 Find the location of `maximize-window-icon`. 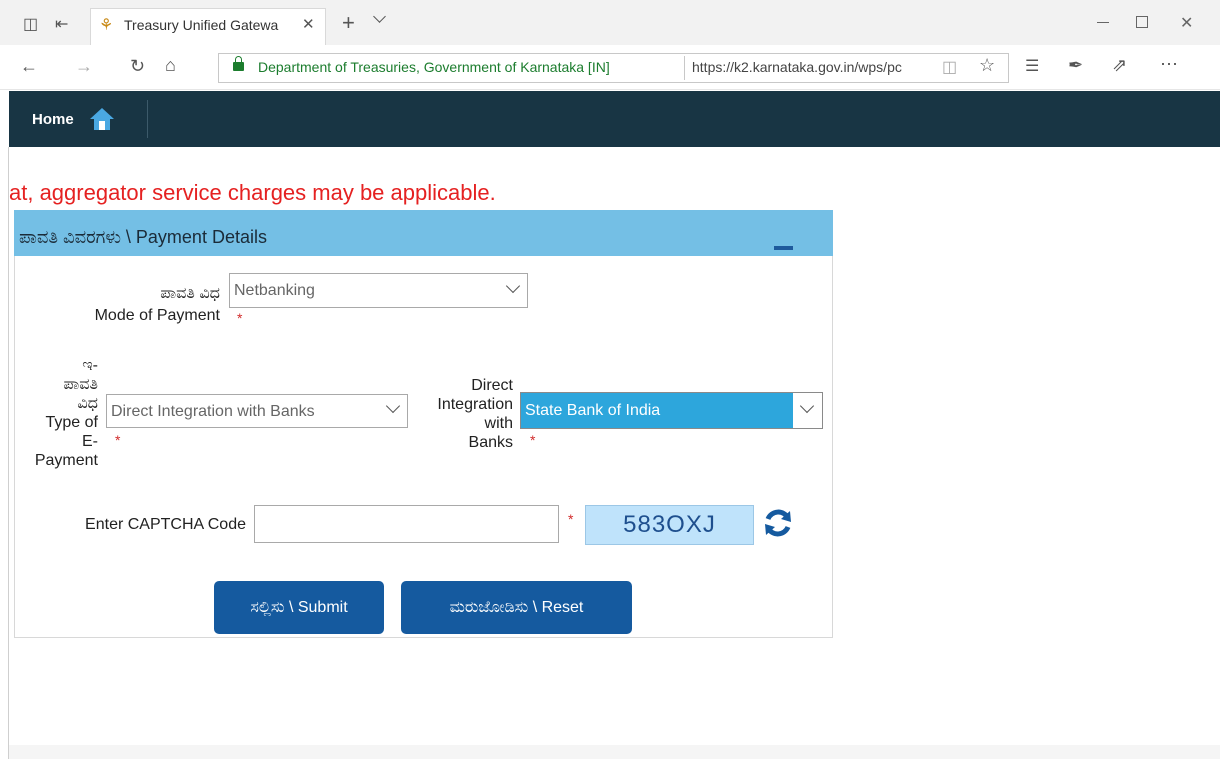

maximize-window-icon is located at coordinates (1142, 22).